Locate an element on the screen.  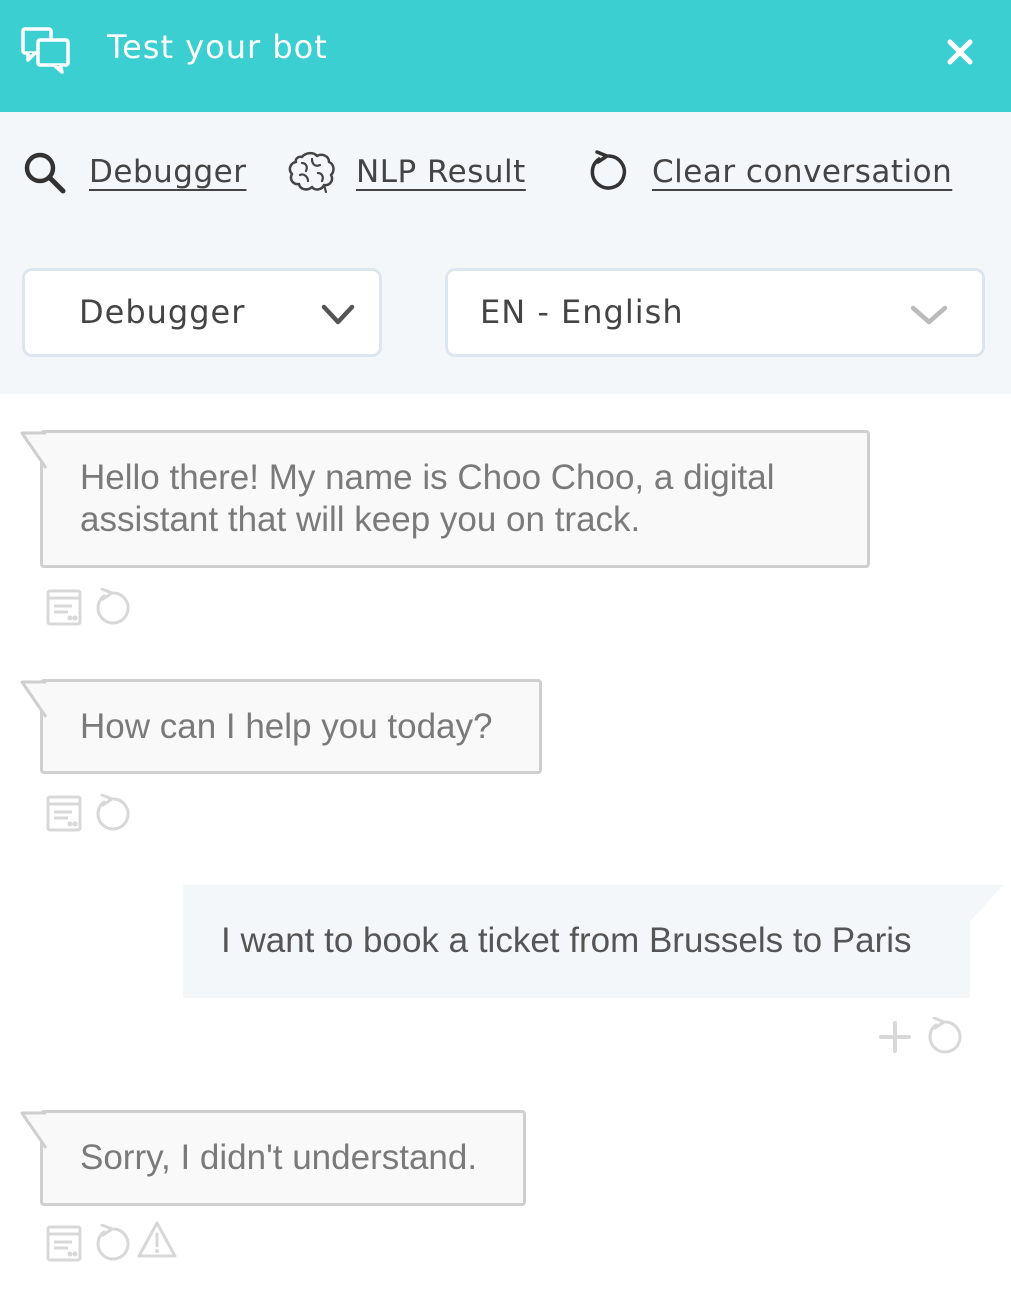
refresh-icon is located at coordinates (608, 170).